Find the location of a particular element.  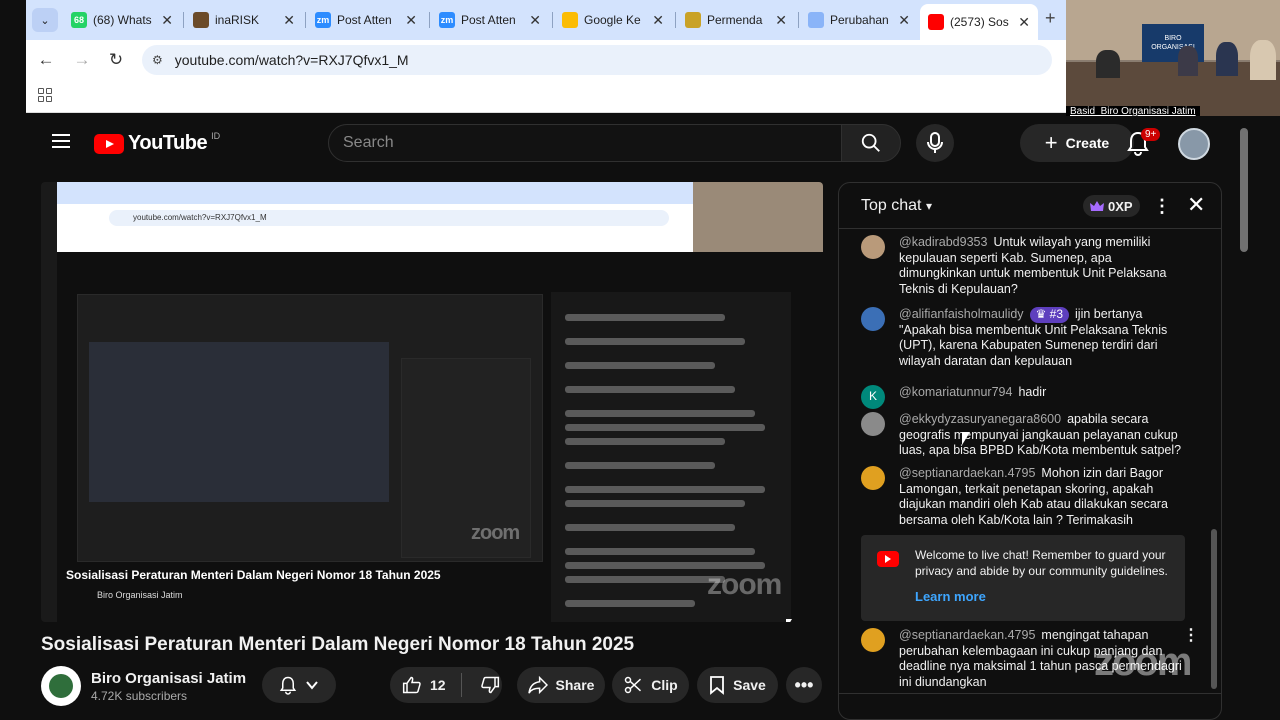

subscriber-count: 4.72K subscribers is located at coordinates (139, 696).